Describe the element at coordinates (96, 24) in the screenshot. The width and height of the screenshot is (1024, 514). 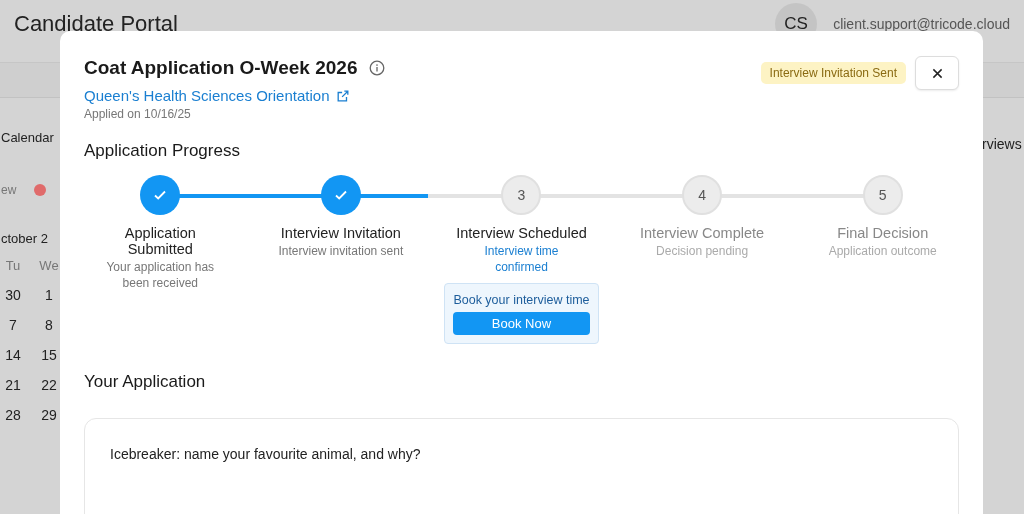
I see `portal-title: Candidate Portal` at that location.